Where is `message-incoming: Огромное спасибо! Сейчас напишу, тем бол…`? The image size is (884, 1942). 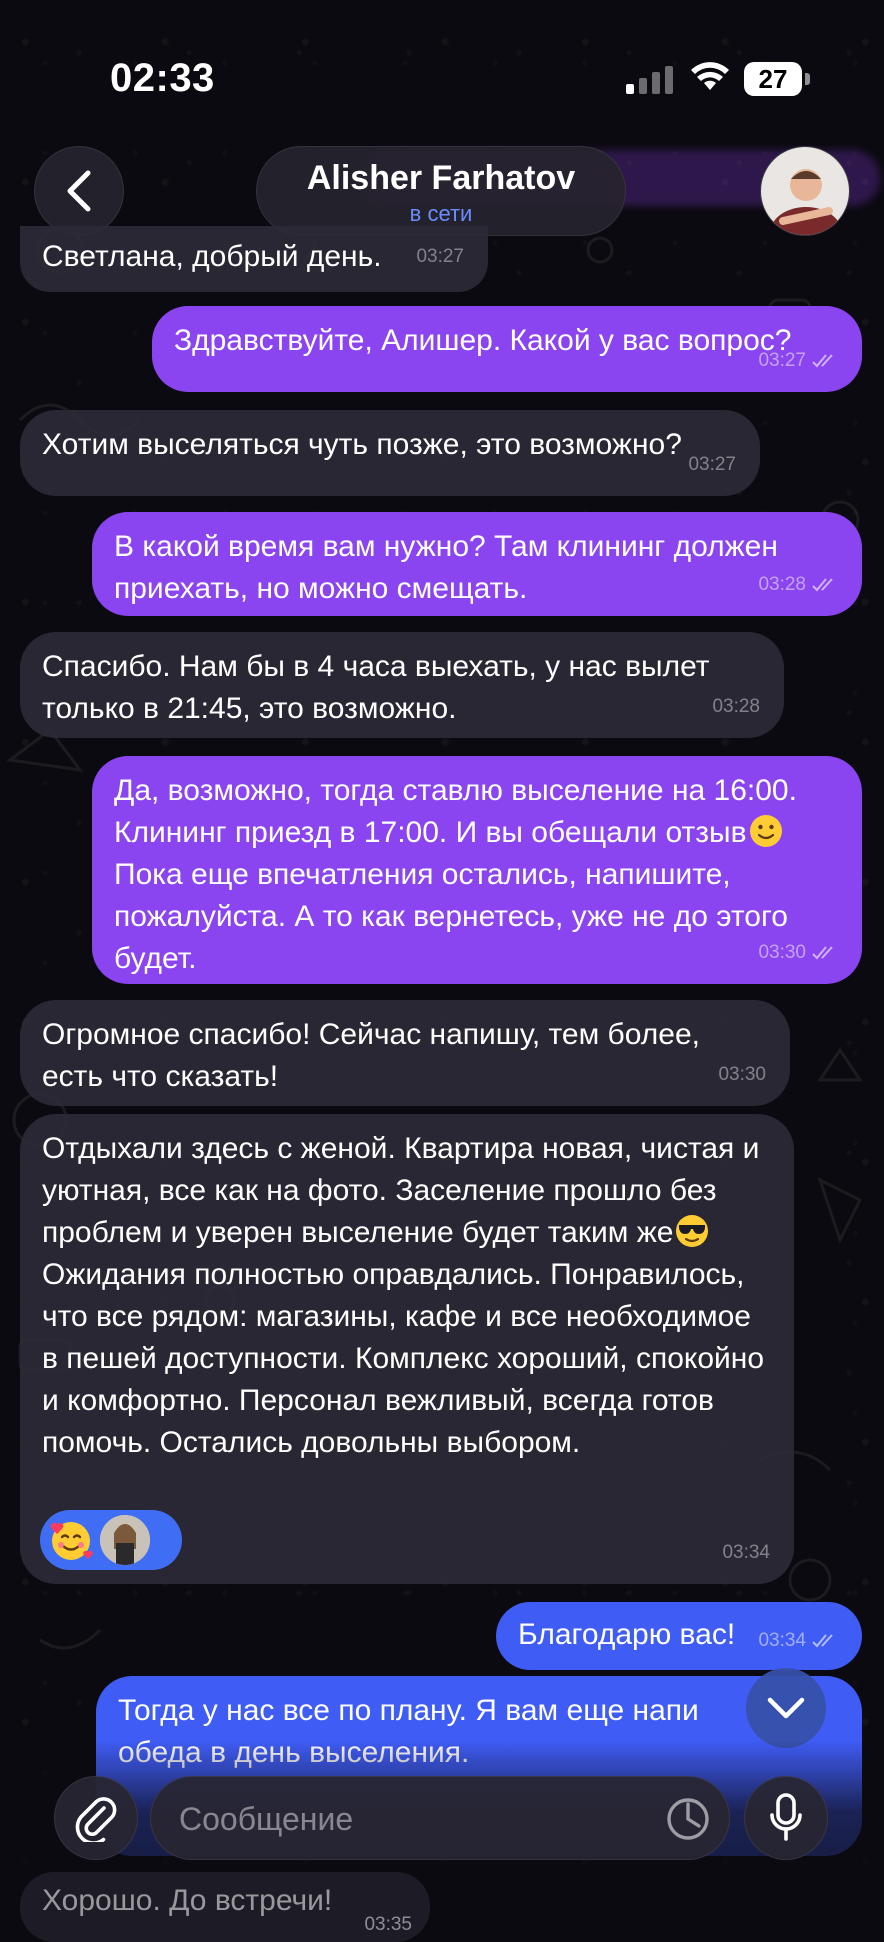 message-incoming: Огромное спасибо! Сейчас напишу, тем бол… is located at coordinates (405, 1053).